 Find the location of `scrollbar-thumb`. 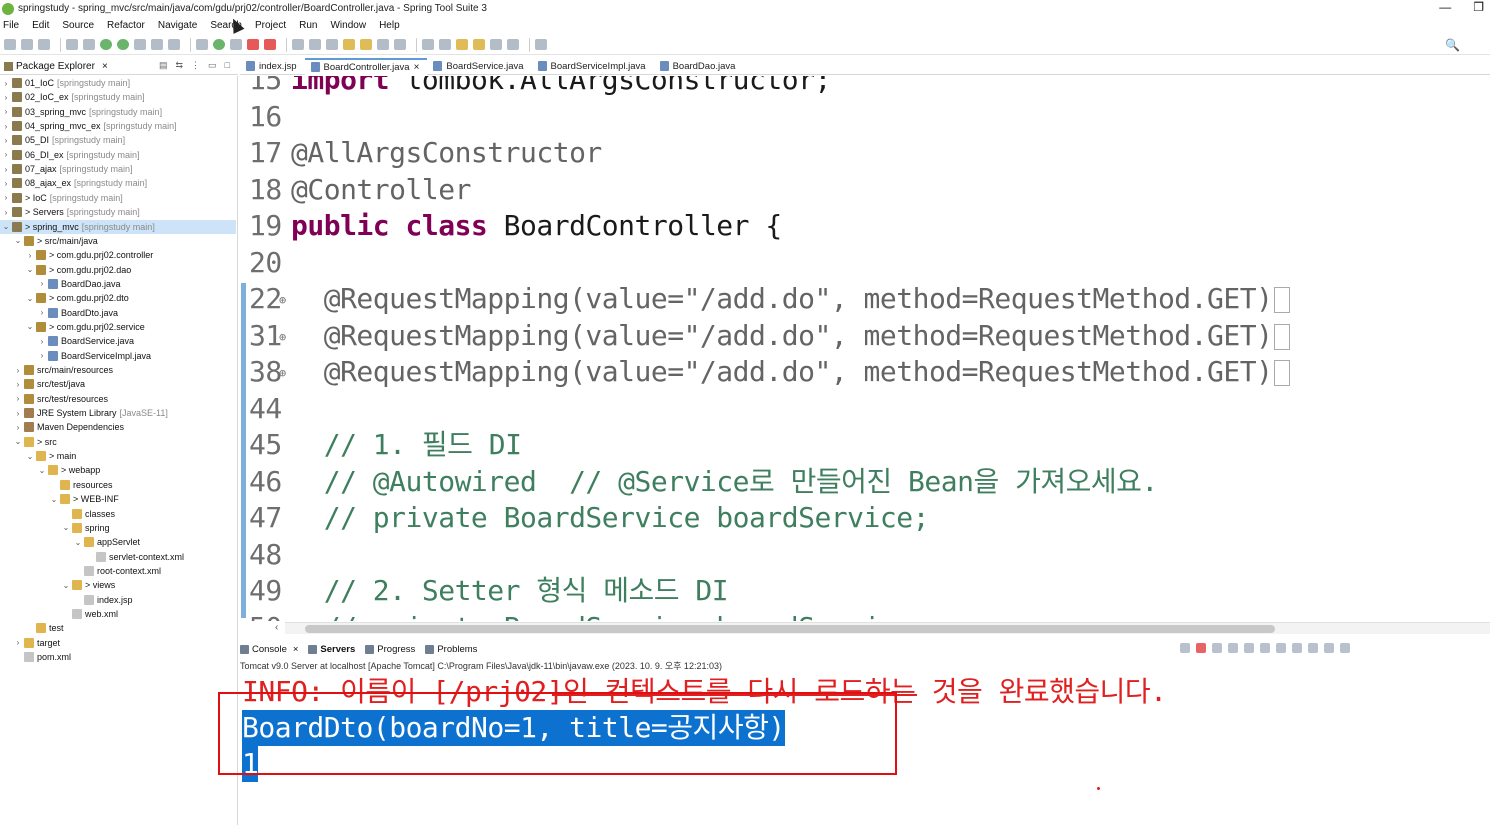

scrollbar-thumb is located at coordinates (790, 629).